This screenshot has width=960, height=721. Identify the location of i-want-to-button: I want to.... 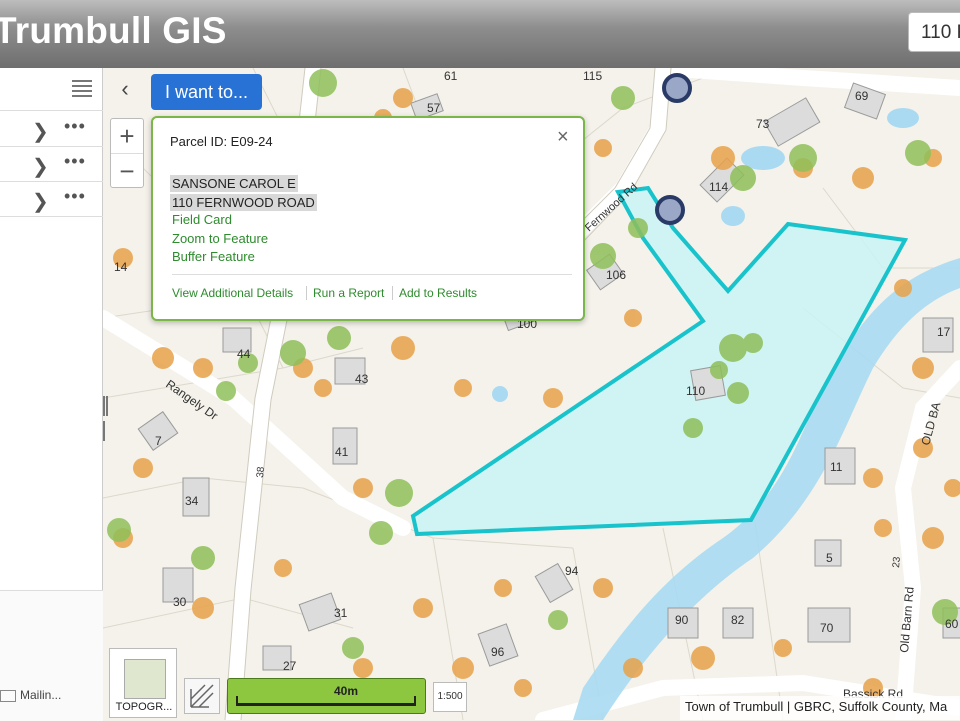
(206, 92).